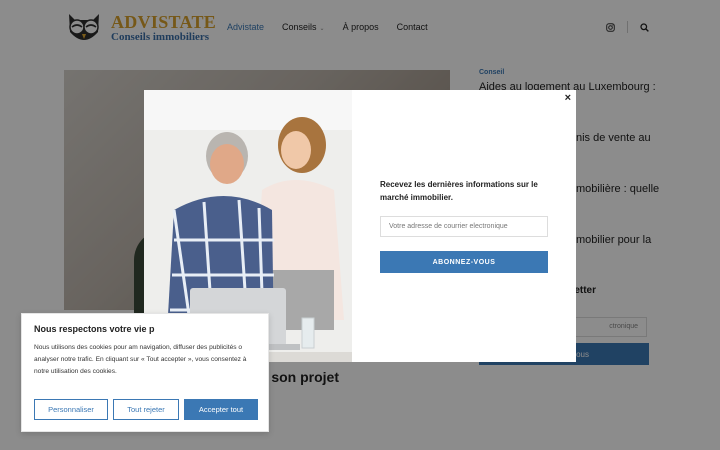 This screenshot has width=720, height=450. I want to click on cookie-title: Nous respectons votre vie p, so click(94, 329).